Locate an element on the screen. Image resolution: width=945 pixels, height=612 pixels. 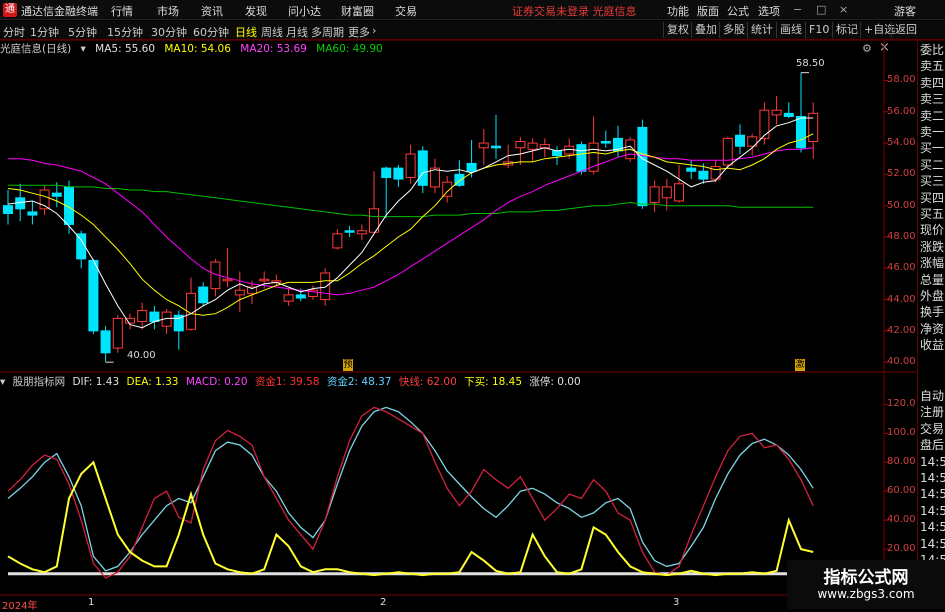
indicator-tick-label: 60.00 is located at coordinates (901, 491).